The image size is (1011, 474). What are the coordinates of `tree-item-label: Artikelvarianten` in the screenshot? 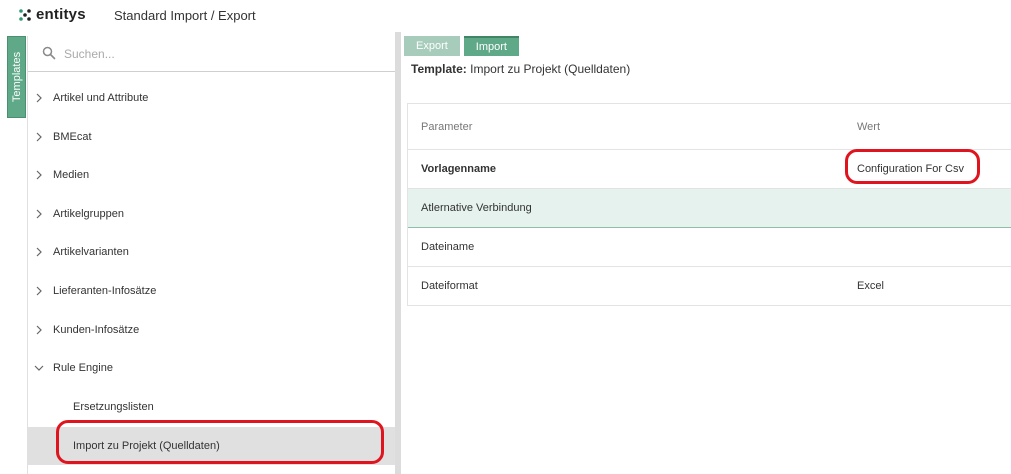 It's located at (91, 252).